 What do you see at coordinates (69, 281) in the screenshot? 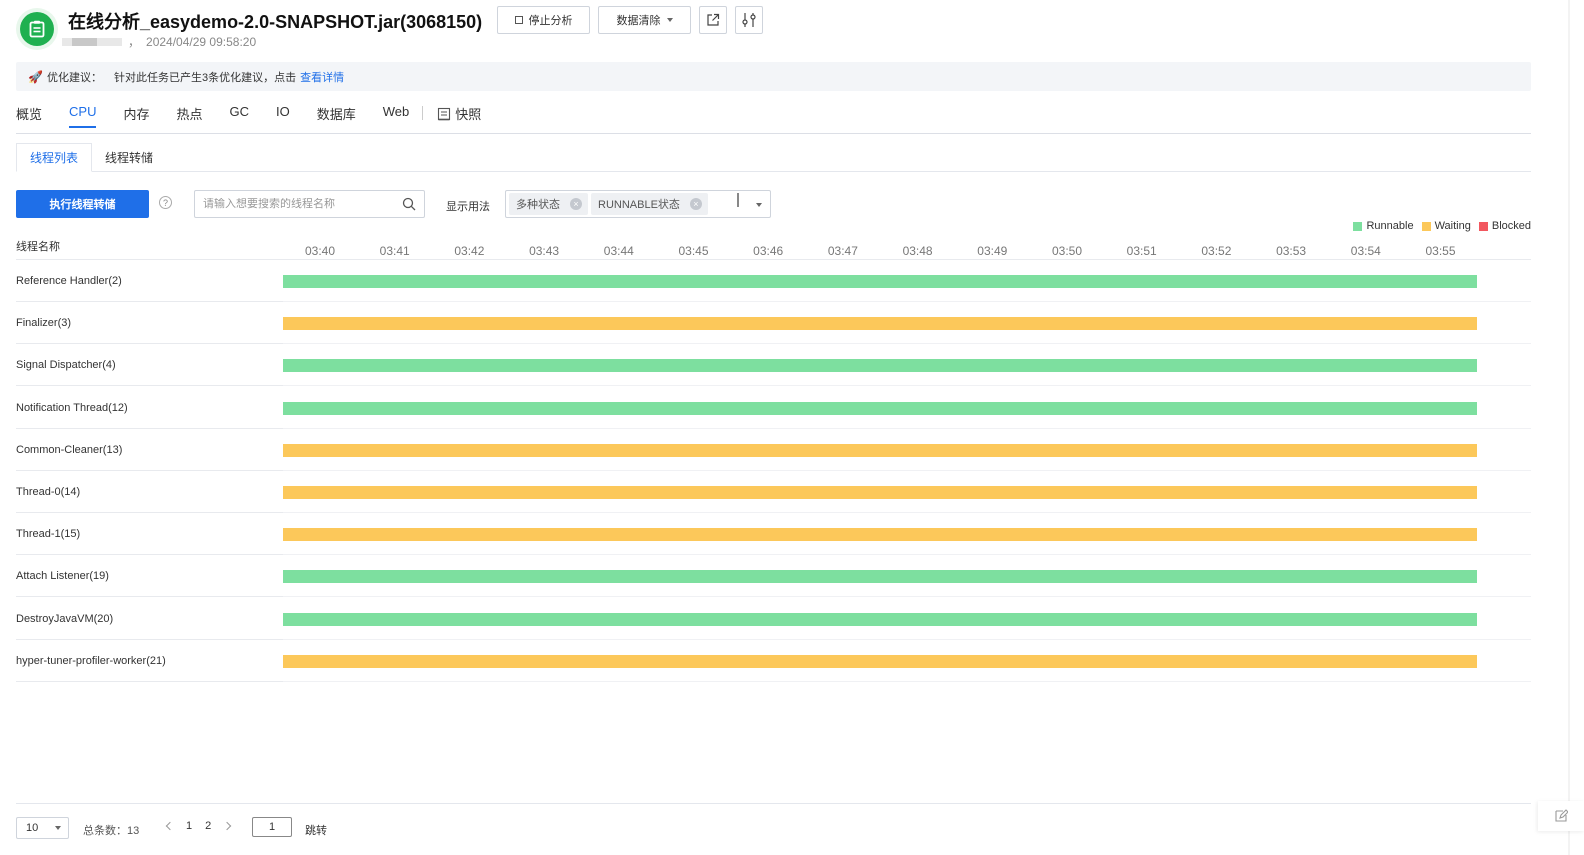
I see `thread-name: Reference Handler(2)` at bounding box center [69, 281].